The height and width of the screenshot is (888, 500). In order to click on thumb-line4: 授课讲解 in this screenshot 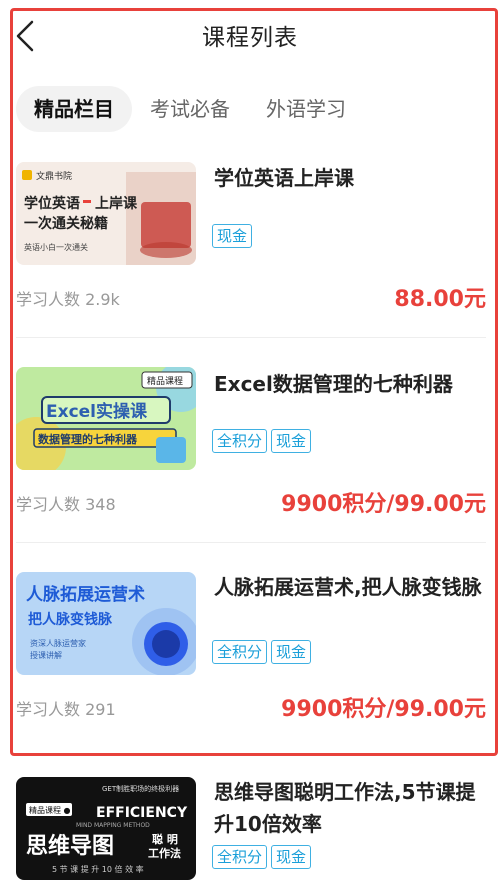, I will do `click(46, 655)`.